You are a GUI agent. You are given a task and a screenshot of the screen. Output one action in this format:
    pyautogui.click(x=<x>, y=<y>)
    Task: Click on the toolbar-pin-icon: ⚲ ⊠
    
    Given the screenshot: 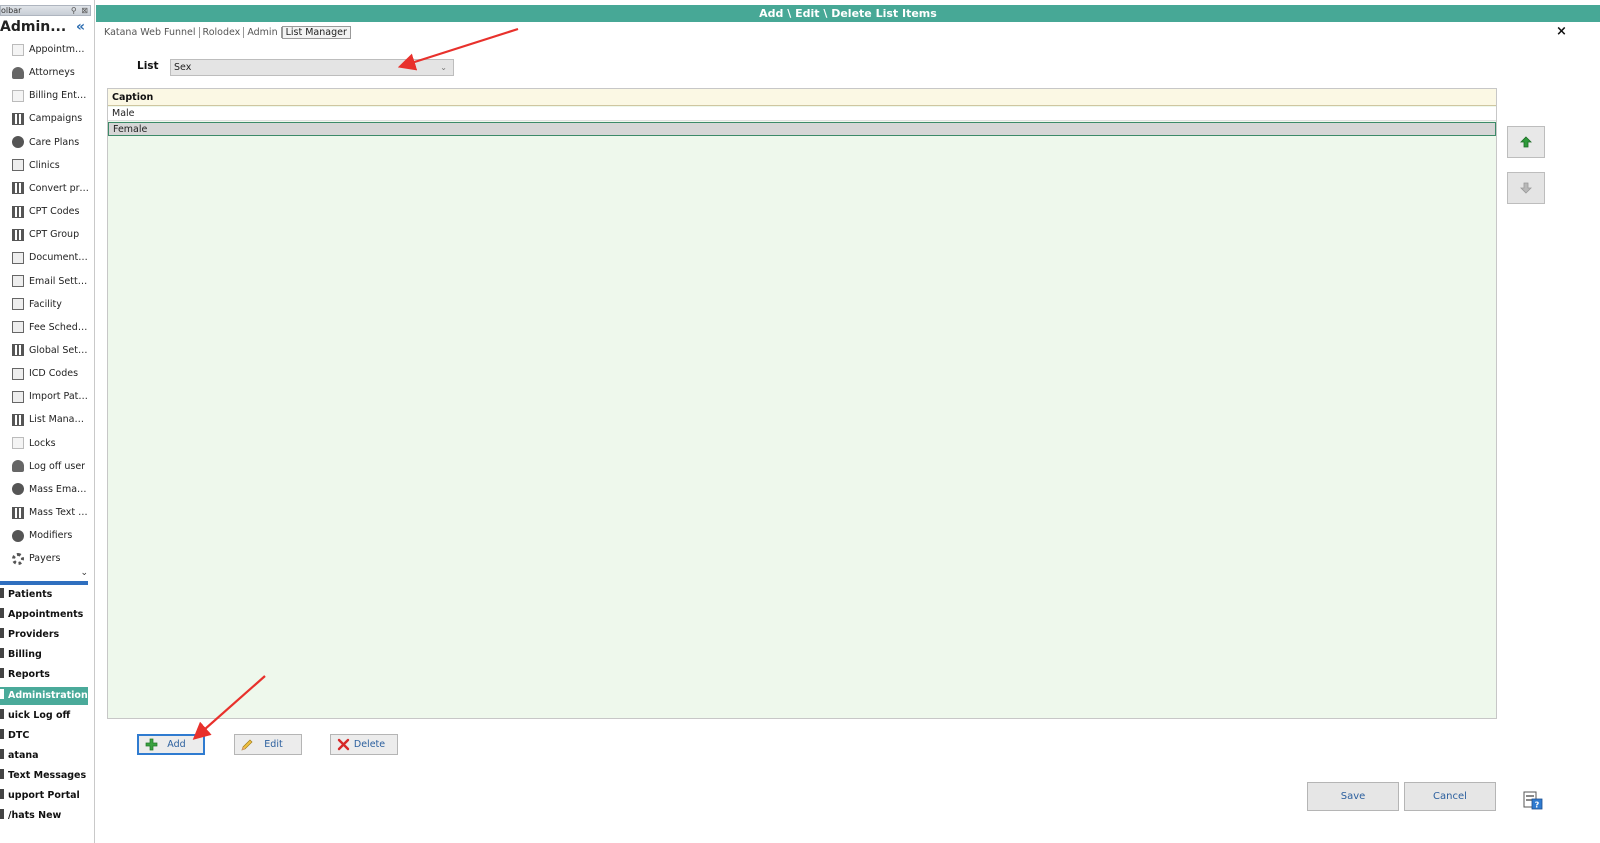 What is the action you would take?
    pyautogui.click(x=80, y=10)
    